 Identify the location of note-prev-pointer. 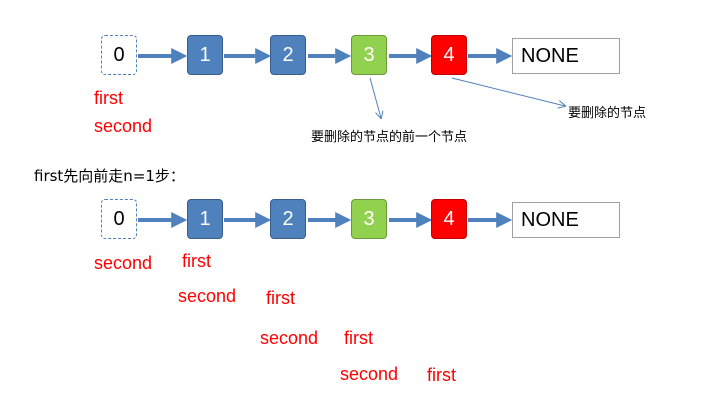
(375, 97).